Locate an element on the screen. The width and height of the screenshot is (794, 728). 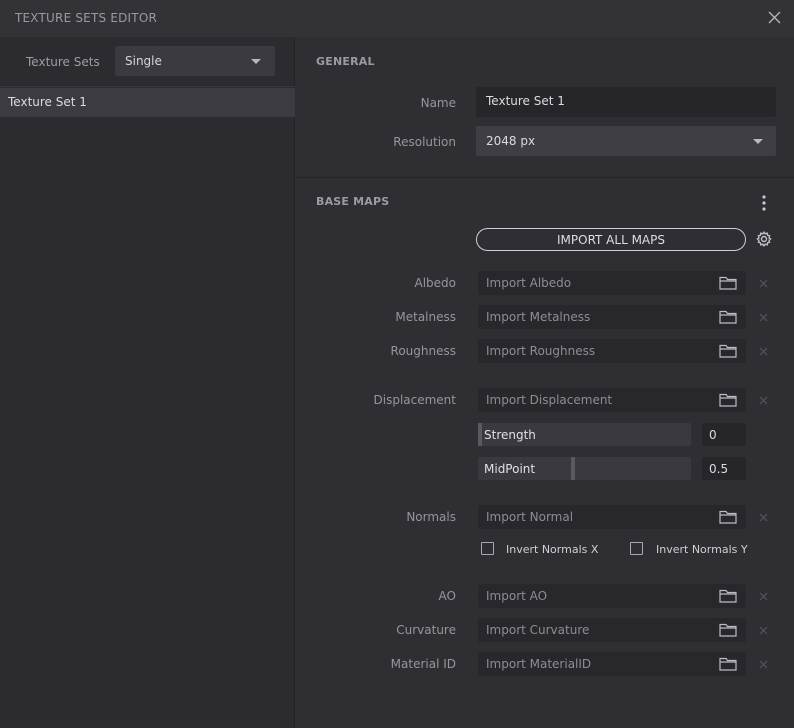
albedo-import-field: Import Albedo is located at coordinates (612, 283).